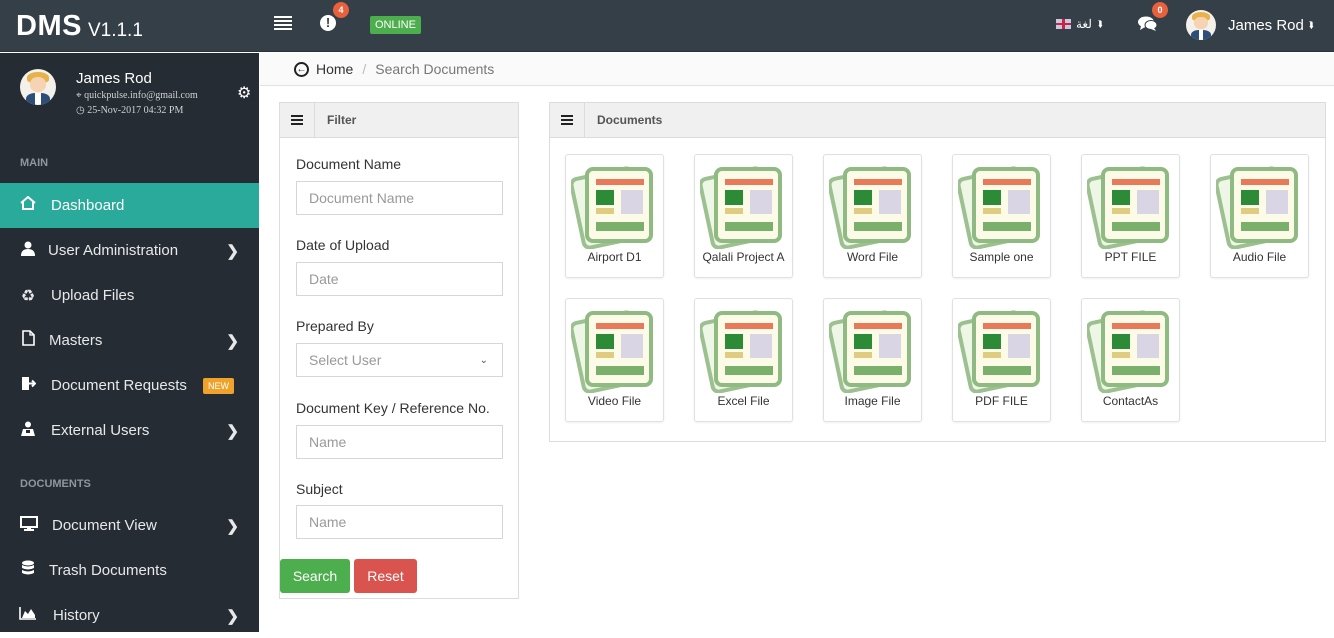 The image size is (1334, 638). What do you see at coordinates (1063, 24) in the screenshot?
I see `uk-flag-icon` at bounding box center [1063, 24].